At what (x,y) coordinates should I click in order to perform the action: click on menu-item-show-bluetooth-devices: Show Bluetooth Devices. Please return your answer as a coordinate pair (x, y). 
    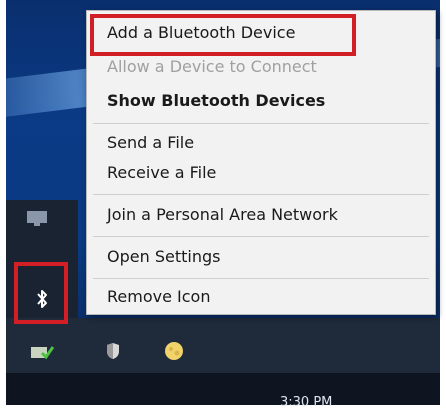
    Looking at the image, I should click on (216, 100).